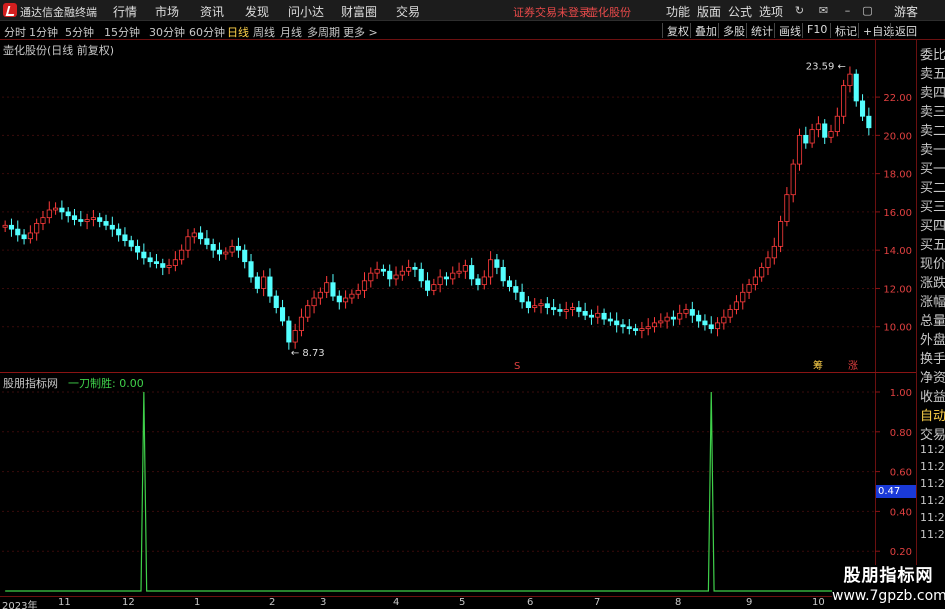 The width and height of the screenshot is (945, 609). Describe the element at coordinates (853, 366) in the screenshot. I see `limit-up-marker: 涨` at that location.